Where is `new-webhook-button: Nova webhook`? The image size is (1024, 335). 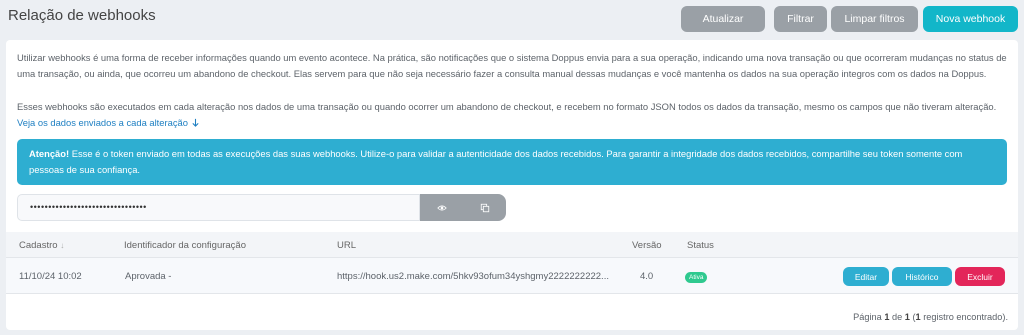
new-webhook-button: Nova webhook is located at coordinates (970, 19).